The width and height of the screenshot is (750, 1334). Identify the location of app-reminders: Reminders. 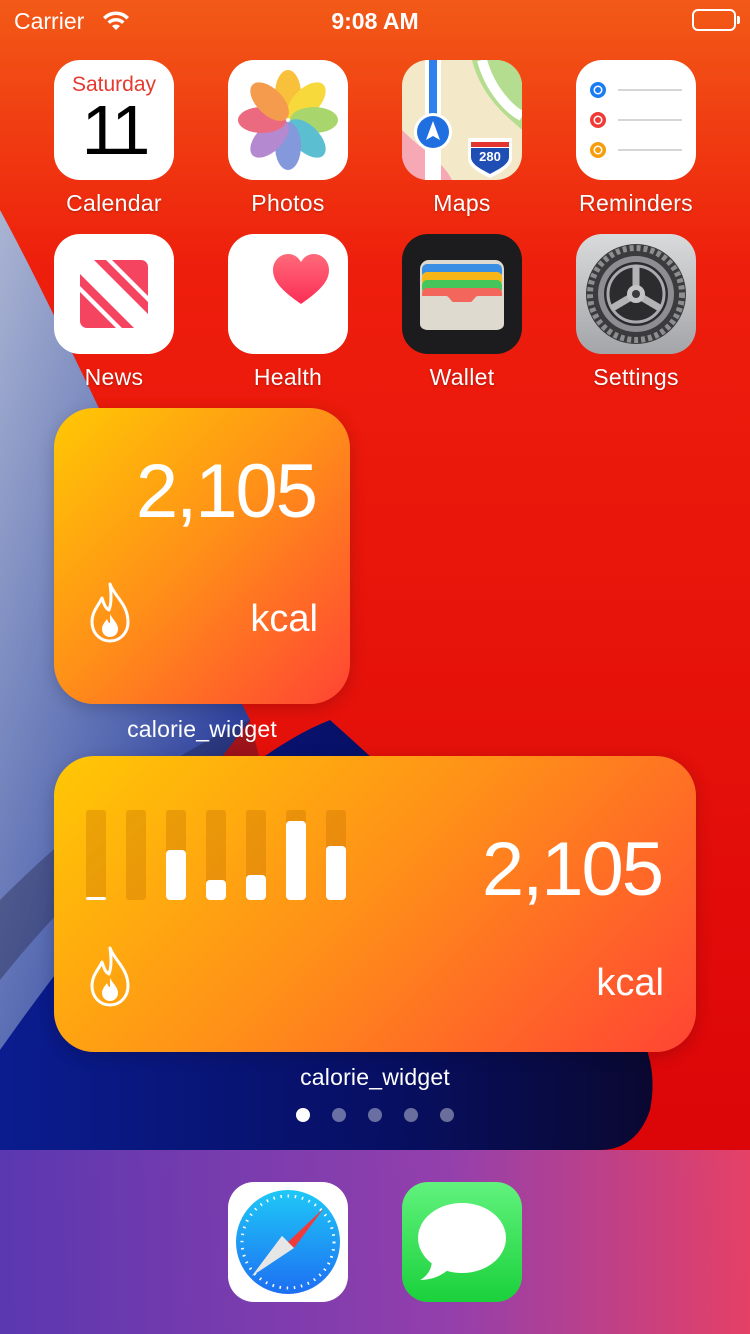
(636, 138).